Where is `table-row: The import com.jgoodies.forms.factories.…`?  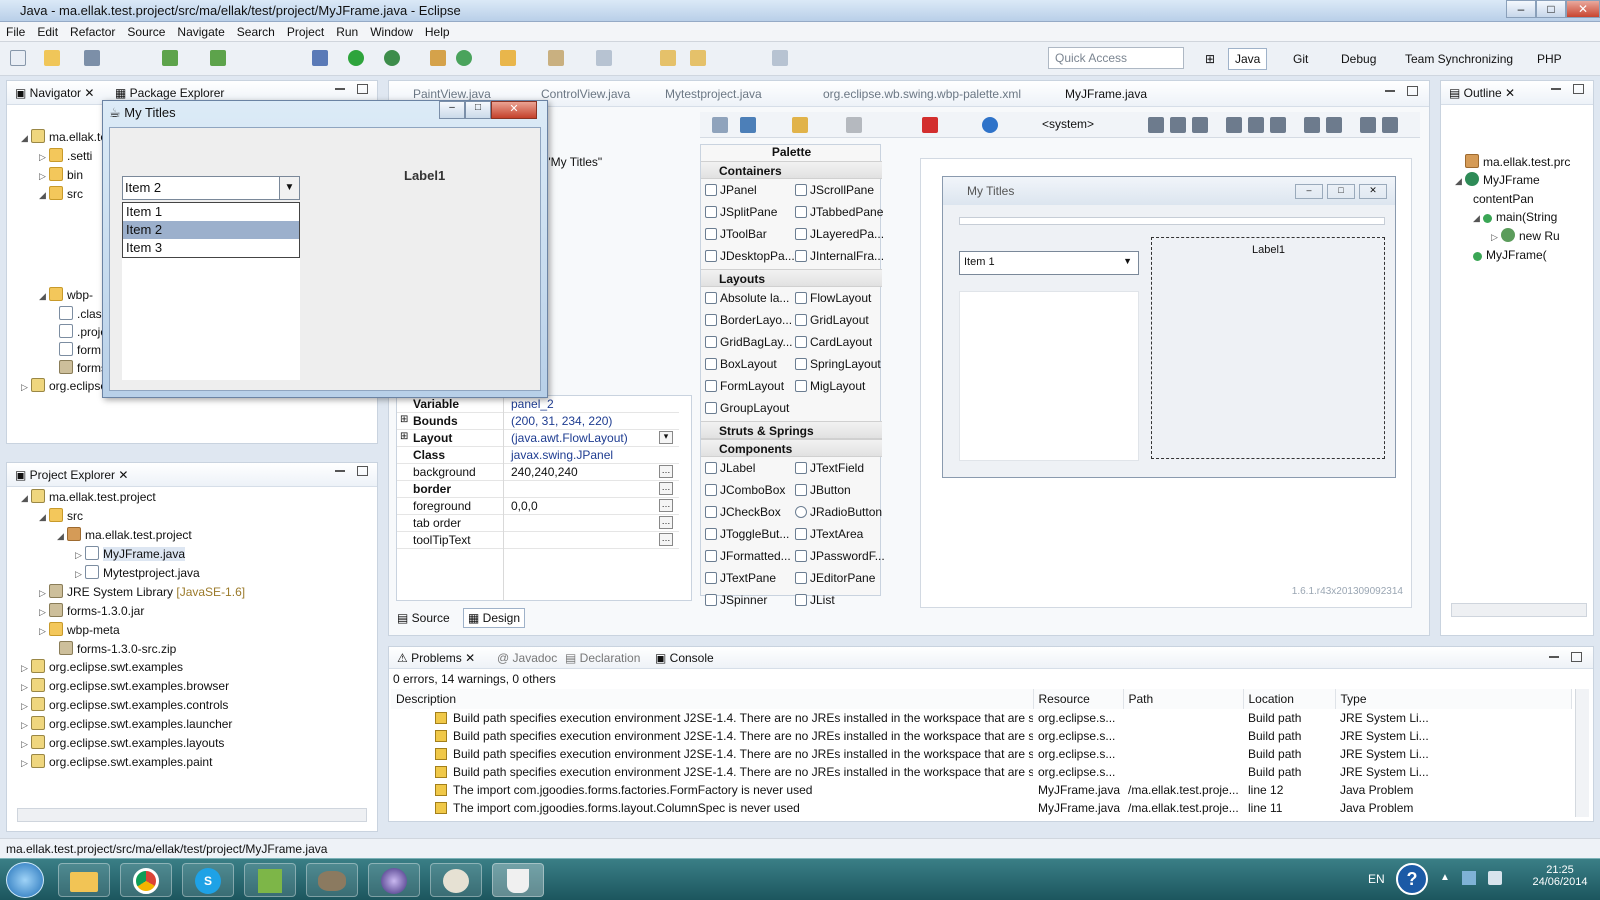 table-row: The import com.jgoodies.forms.factories.… is located at coordinates (981, 790).